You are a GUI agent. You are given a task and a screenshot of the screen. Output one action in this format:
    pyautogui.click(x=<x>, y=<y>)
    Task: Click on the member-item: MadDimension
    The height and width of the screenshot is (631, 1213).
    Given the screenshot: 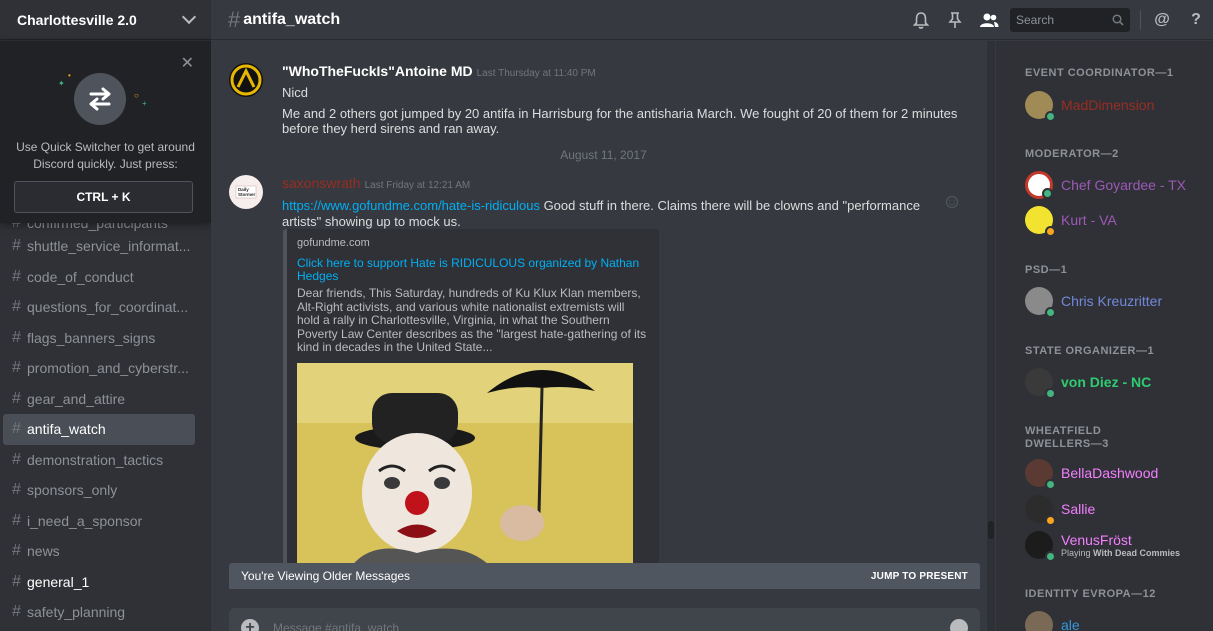 What is the action you would take?
    pyautogui.click(x=1090, y=106)
    